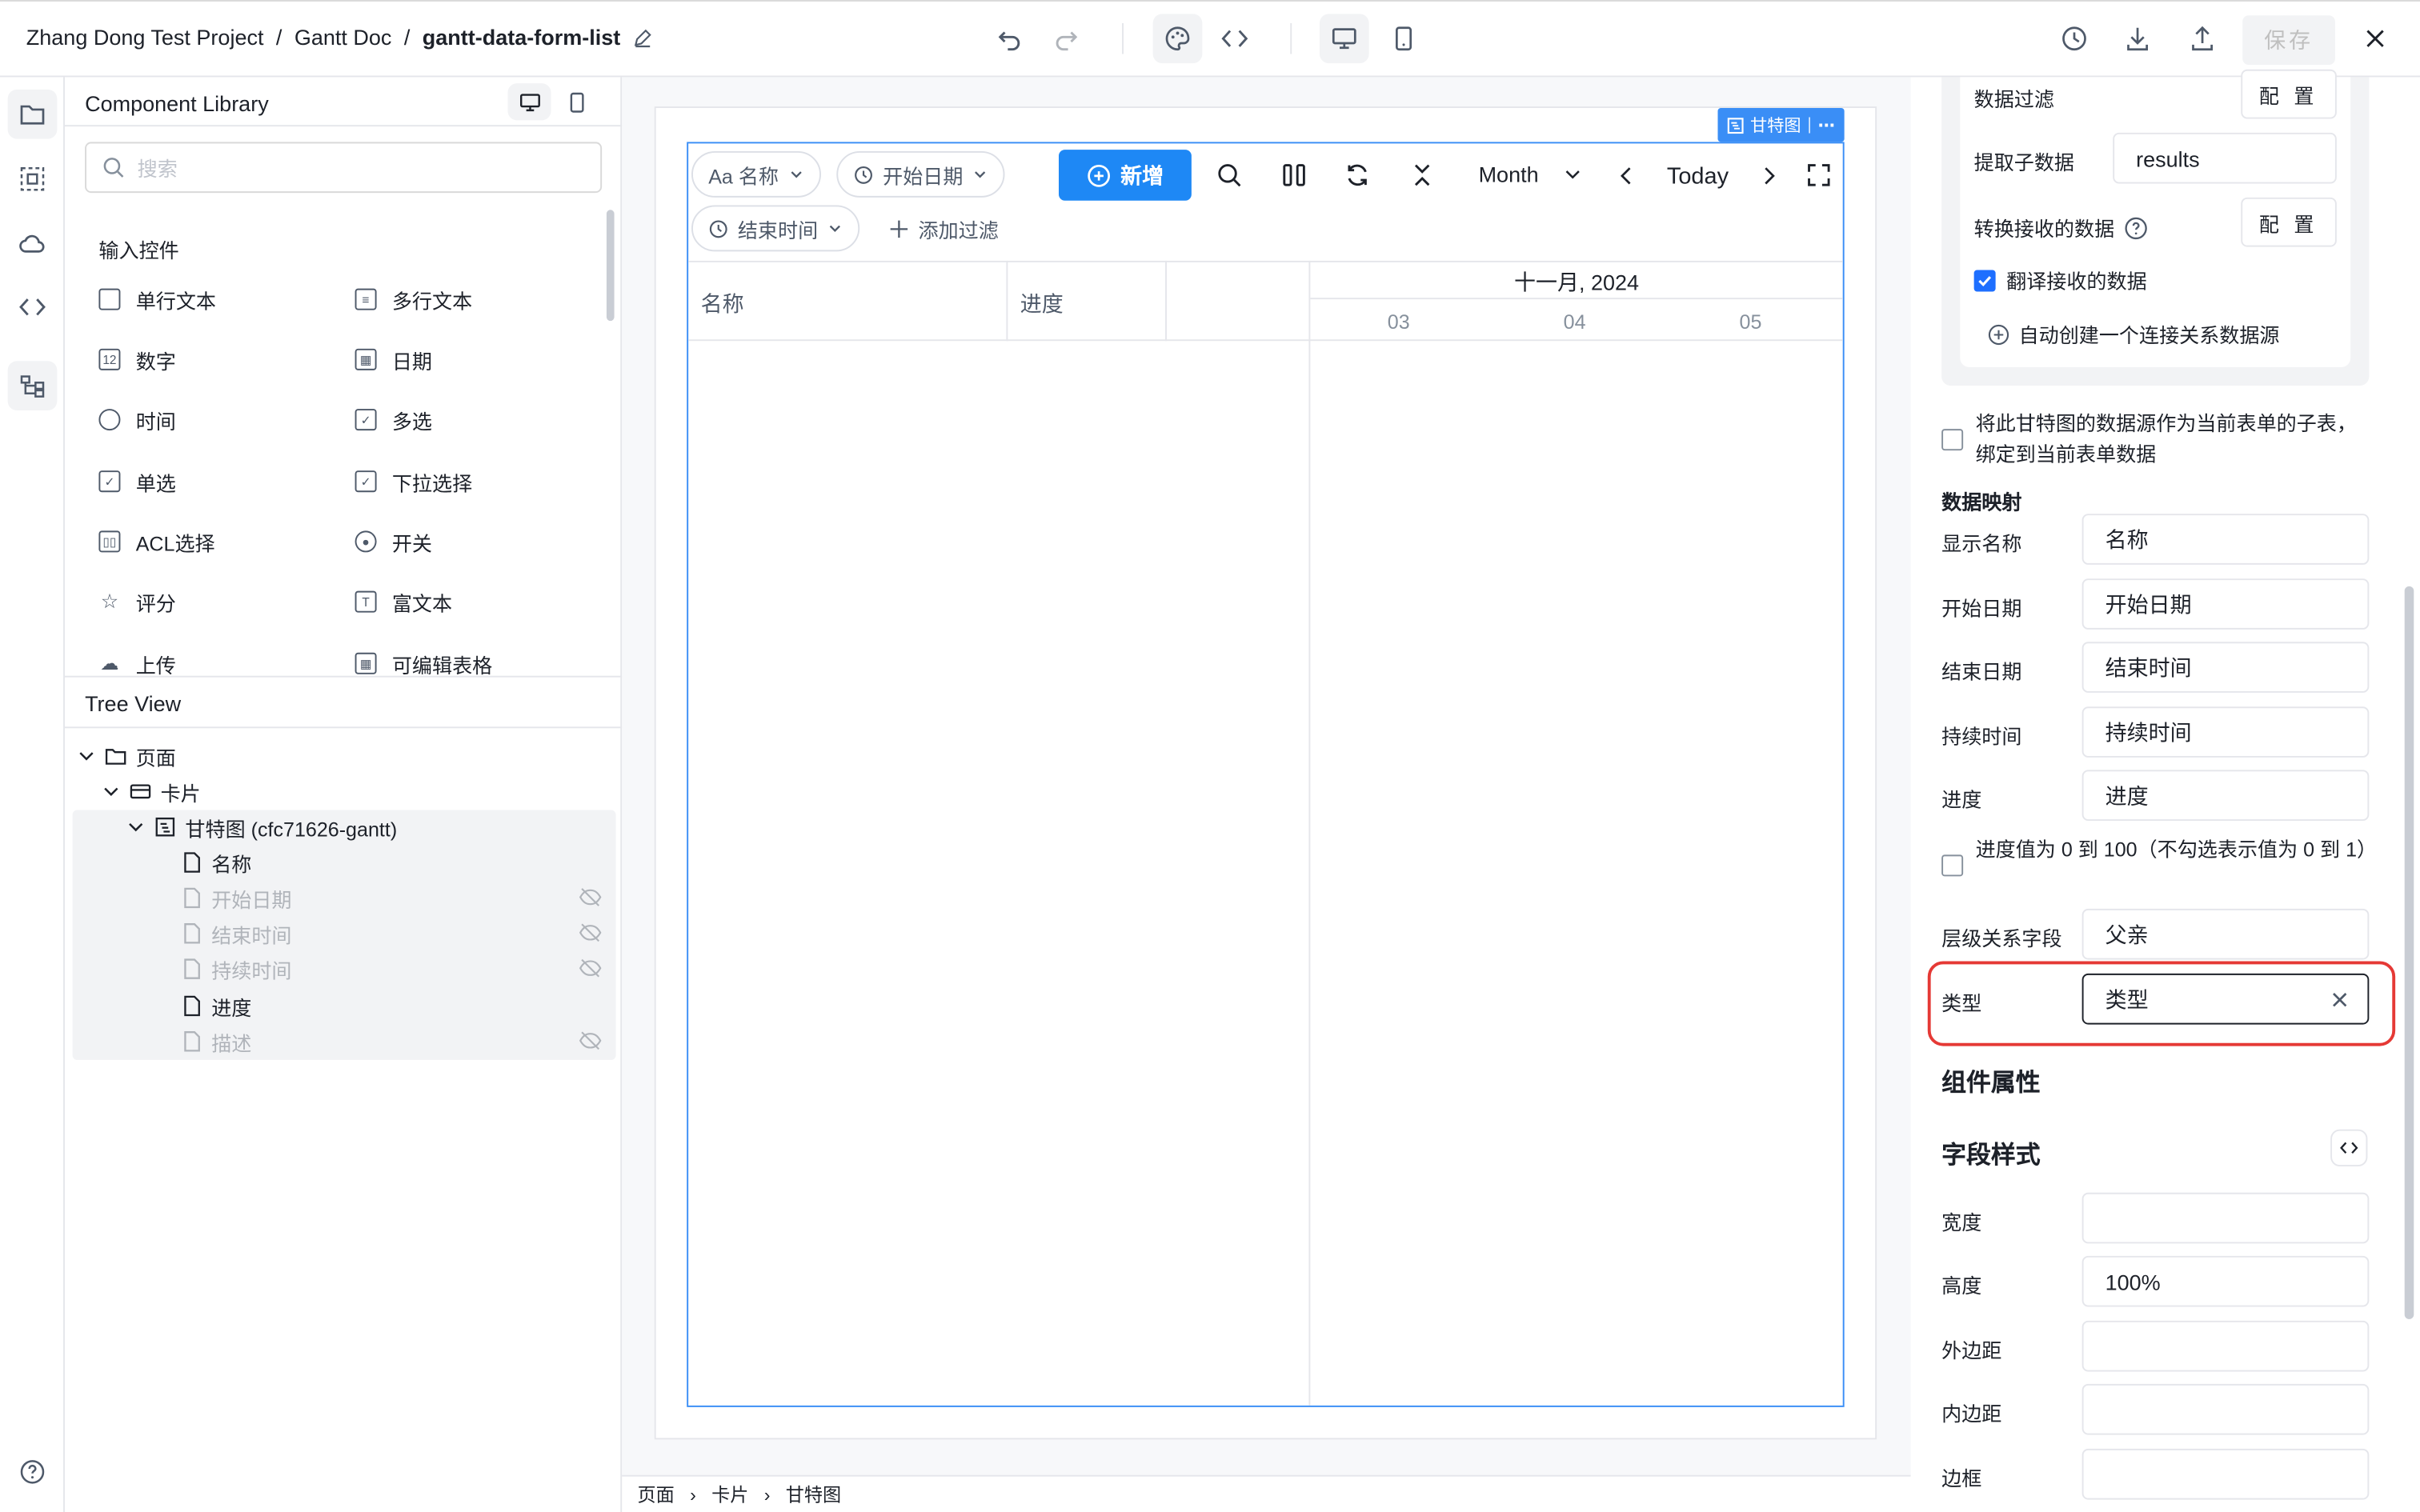  Describe the element at coordinates (216, 1041) in the screenshot. I see `tree-node-field-description: 描述` at that location.